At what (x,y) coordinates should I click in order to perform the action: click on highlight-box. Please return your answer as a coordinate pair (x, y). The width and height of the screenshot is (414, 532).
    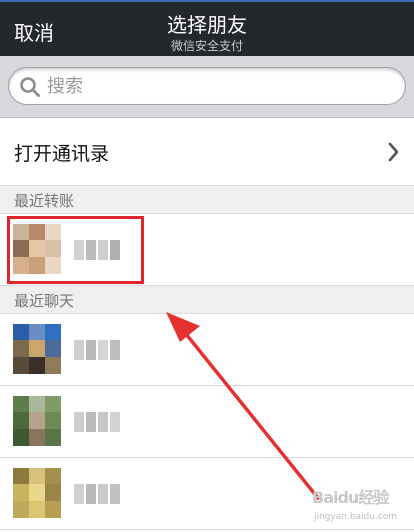
    Looking at the image, I should click on (75, 250).